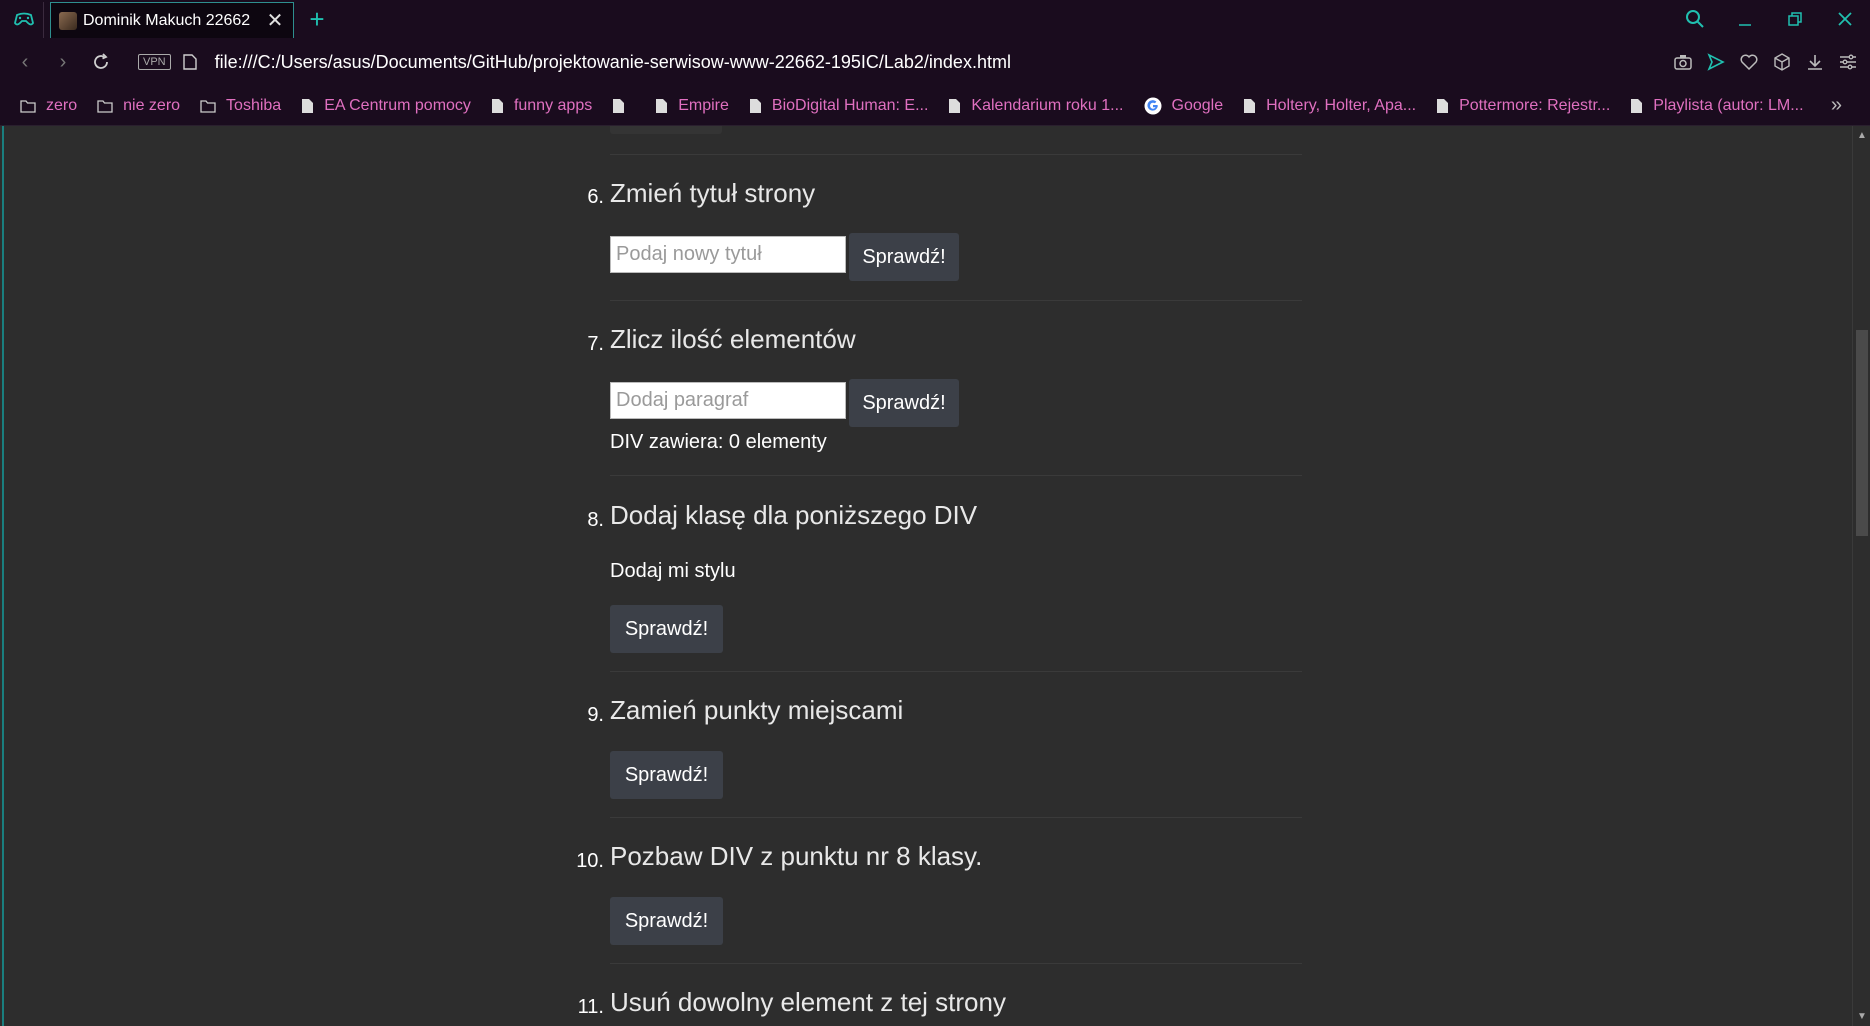  What do you see at coordinates (1695, 19) in the screenshot?
I see `search-icon` at bounding box center [1695, 19].